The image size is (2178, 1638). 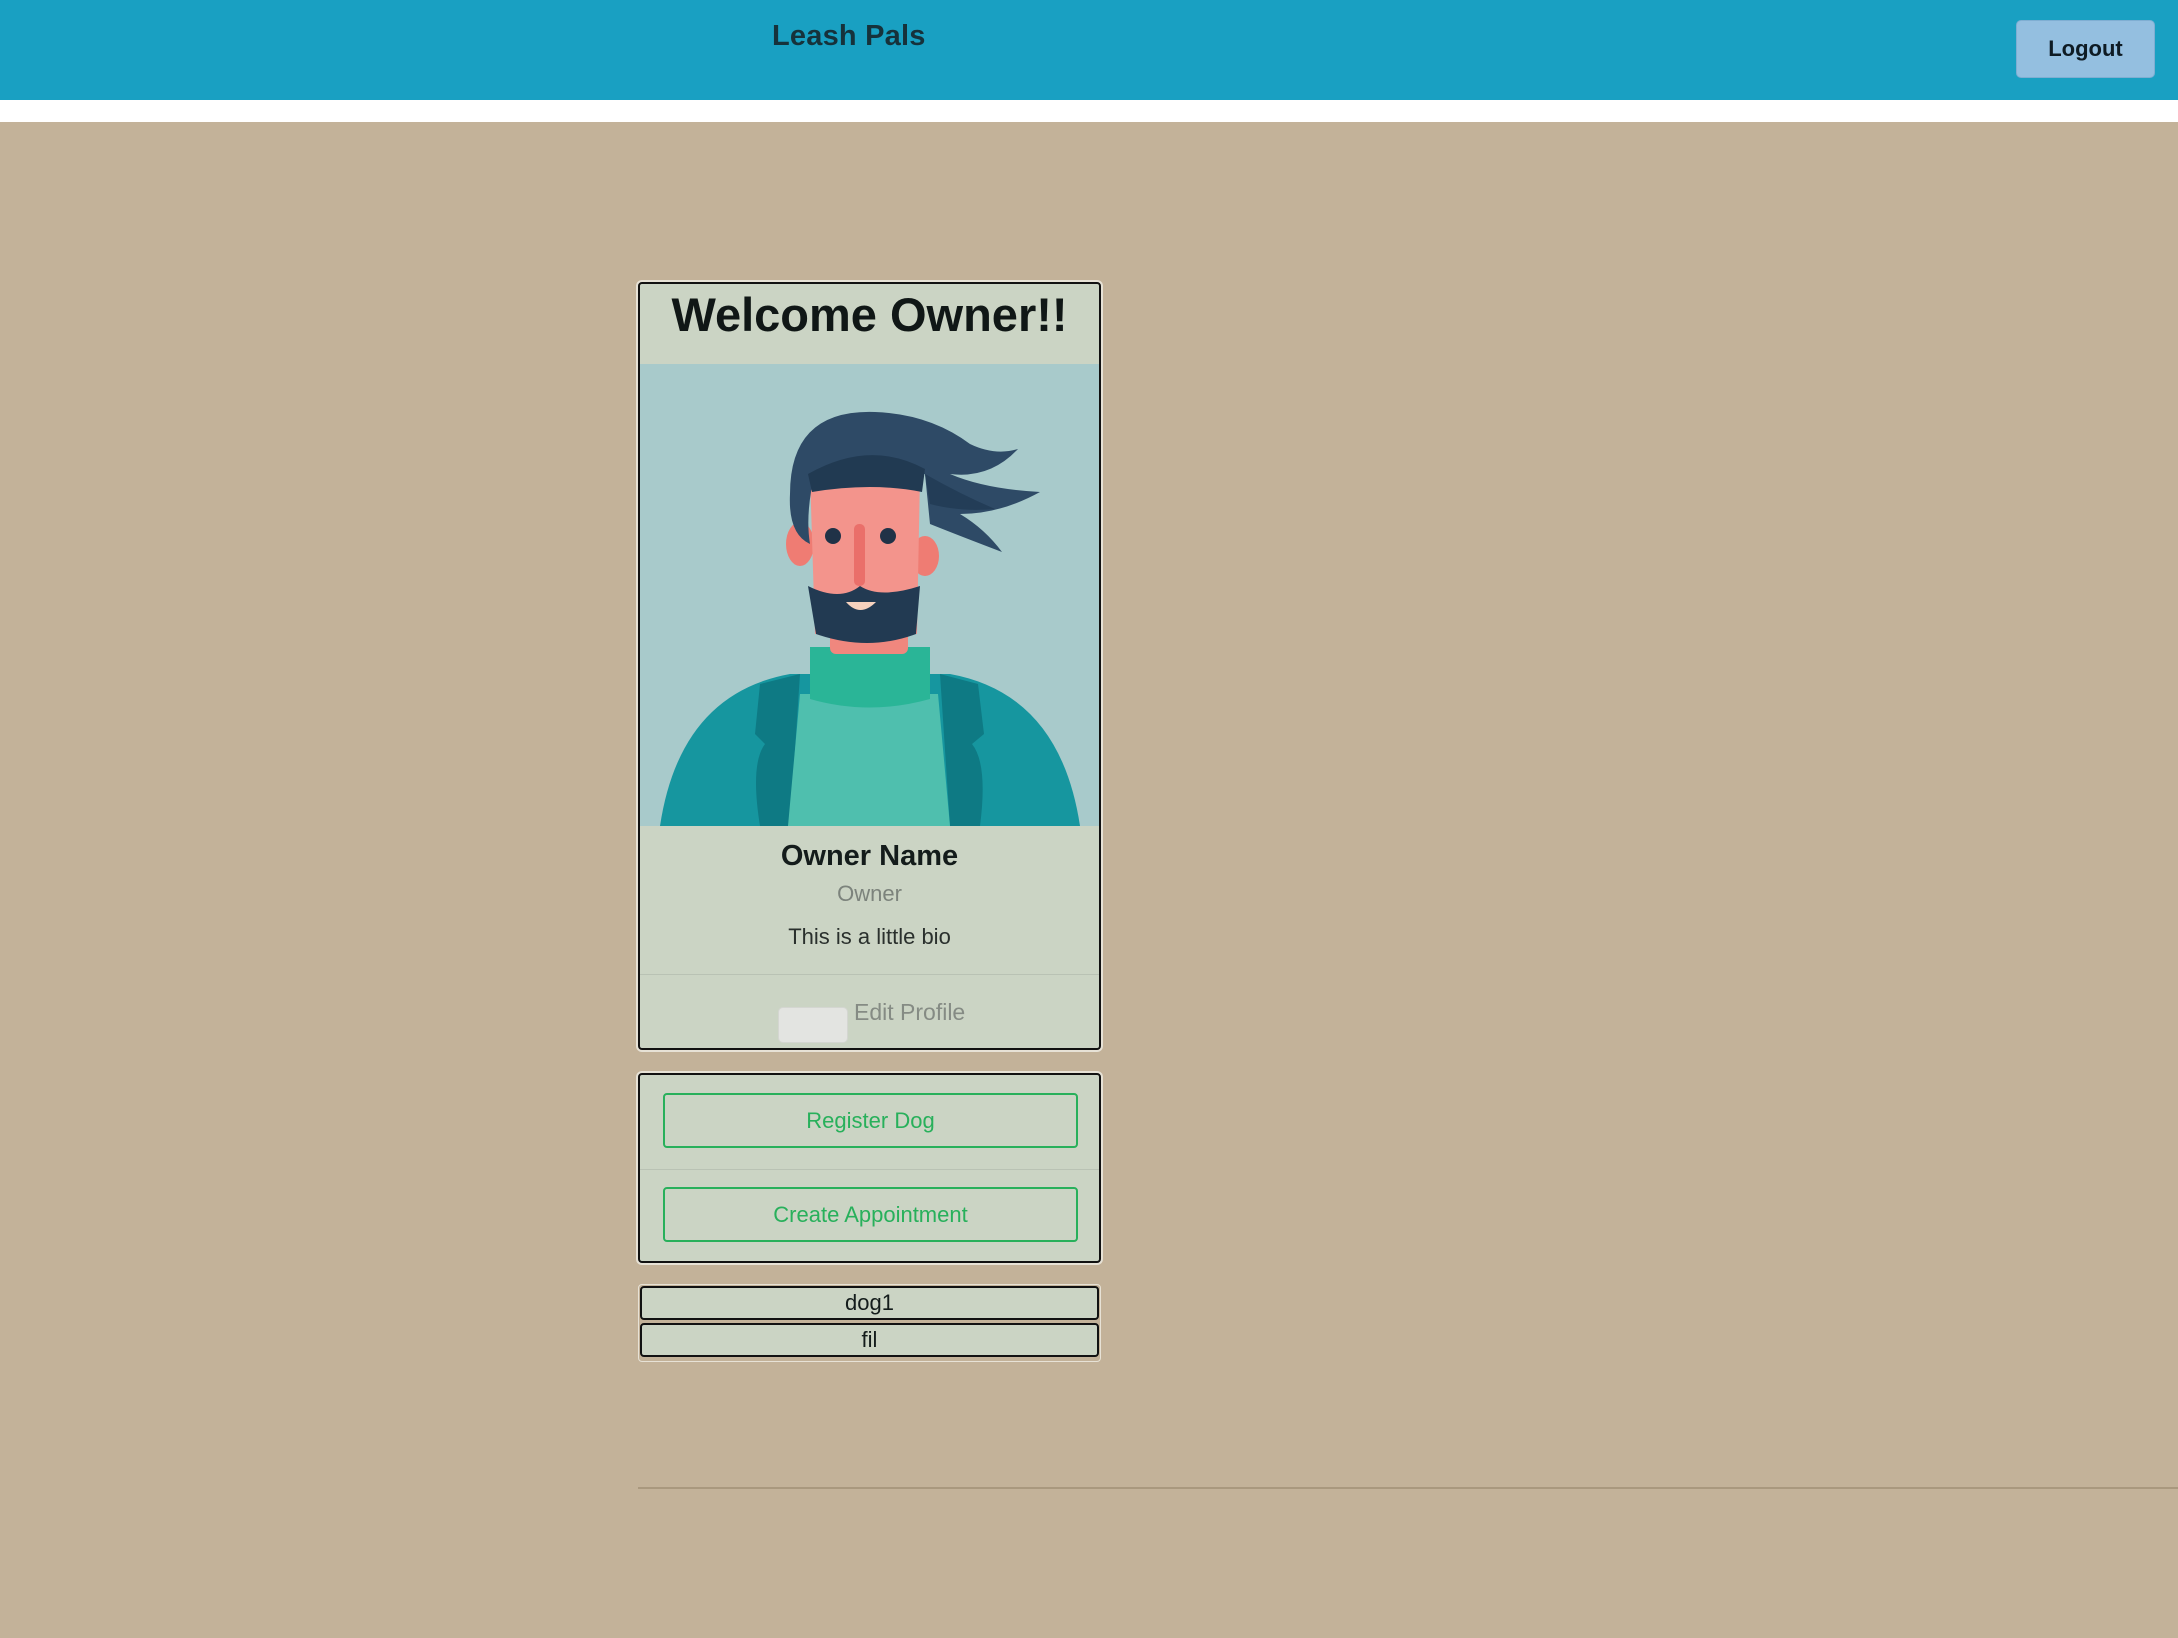 What do you see at coordinates (869, 936) in the screenshot?
I see `owner-bio: This is a little bio` at bounding box center [869, 936].